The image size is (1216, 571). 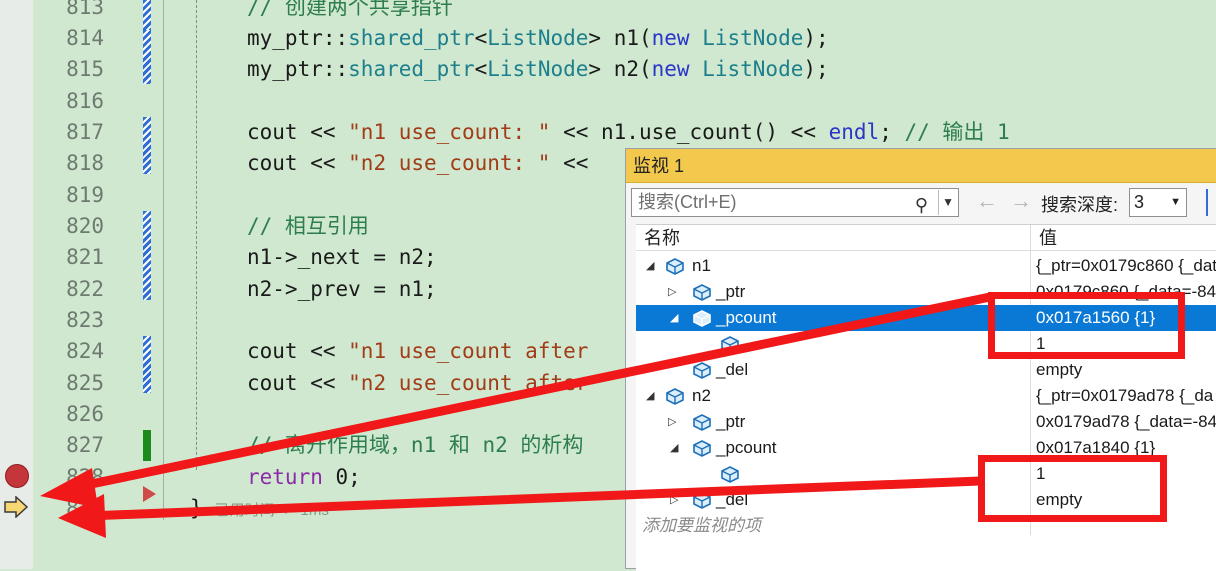 I want to click on watch-row: ◢ n1 {_ptr=0x0179c860 {_data, so click(x=926, y=266).